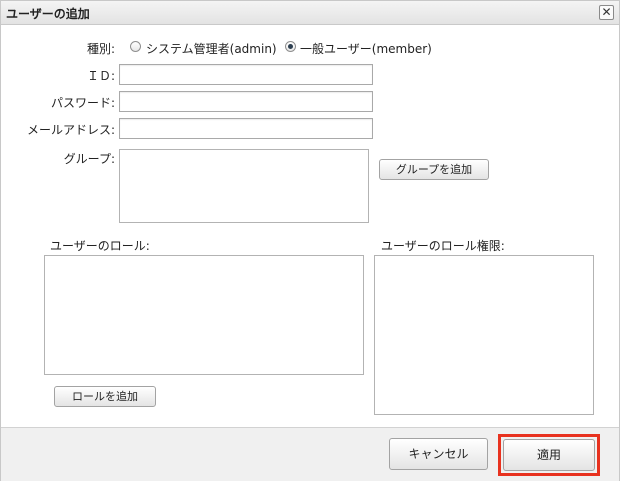 This screenshot has height=481, width=620. I want to click on id-input, so click(246, 74).